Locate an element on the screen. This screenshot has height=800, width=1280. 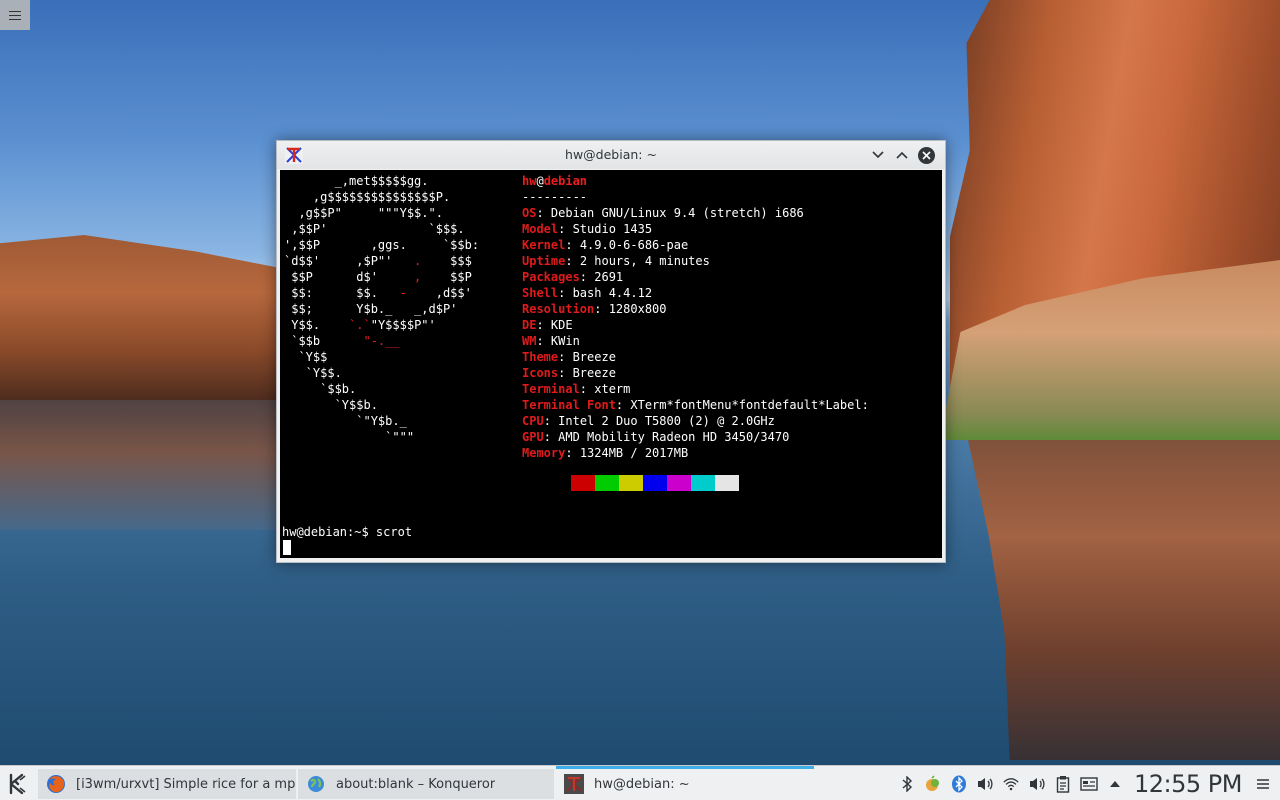
info-value: Debian GNU/Linux 9.4 (stretch) i686 is located at coordinates (677, 213).